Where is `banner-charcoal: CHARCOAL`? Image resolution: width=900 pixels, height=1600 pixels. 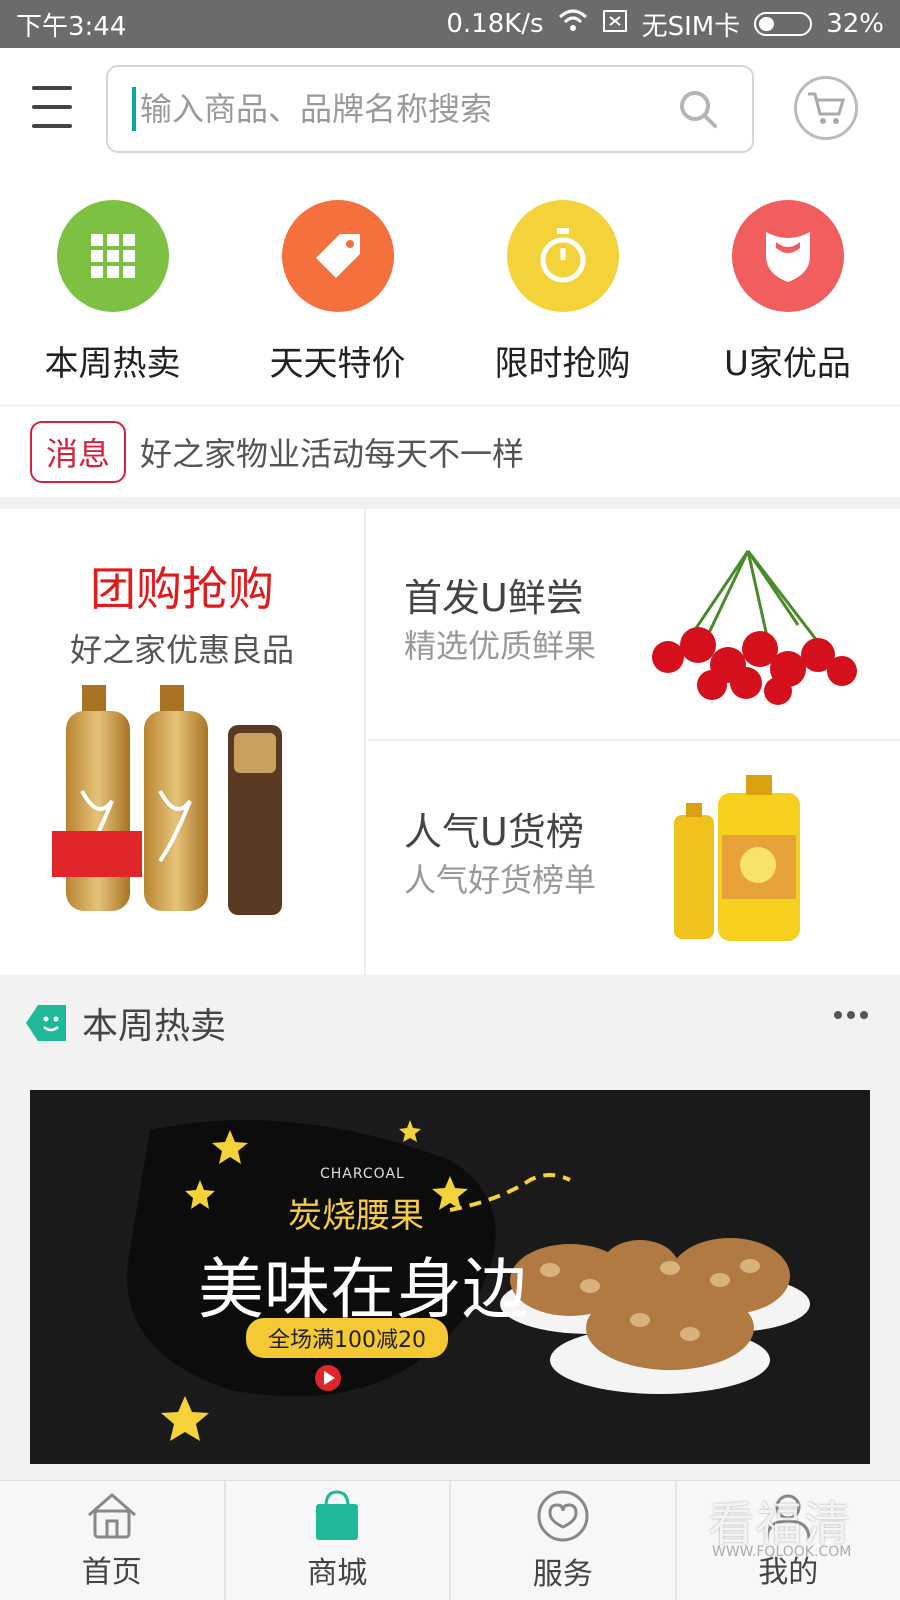
banner-charcoal: CHARCOAL is located at coordinates (362, 1174).